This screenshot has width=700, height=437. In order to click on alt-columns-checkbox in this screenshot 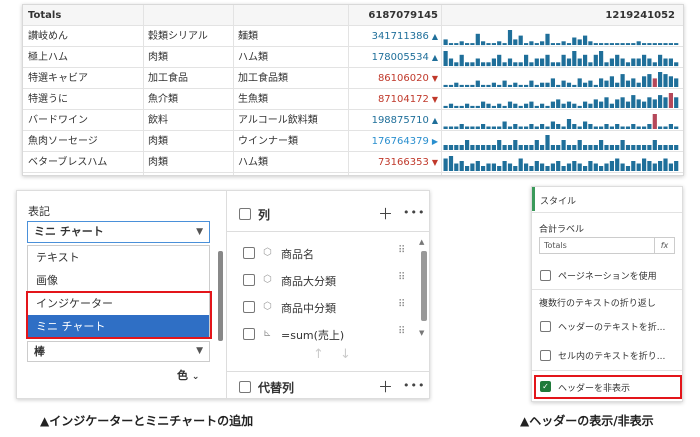, I will do `click(245, 387)`.